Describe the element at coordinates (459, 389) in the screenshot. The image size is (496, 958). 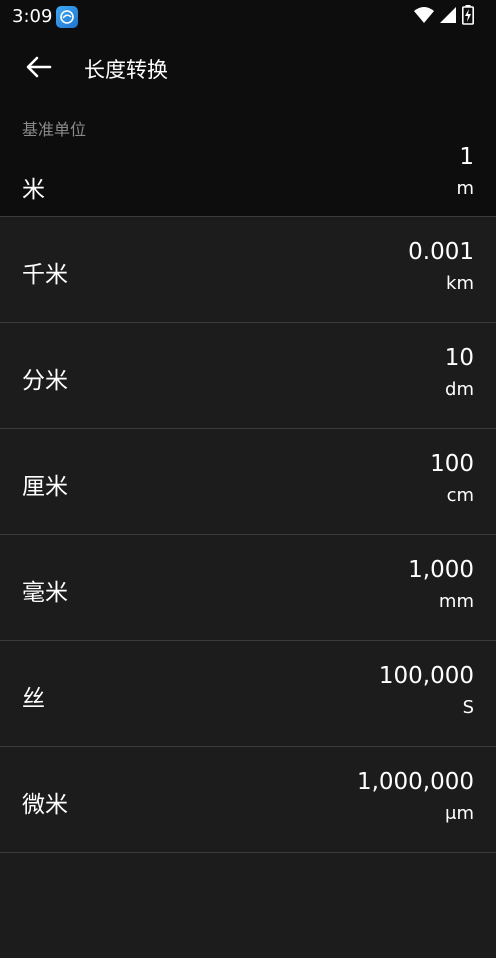
I see `unit-symbol: dm` at that location.